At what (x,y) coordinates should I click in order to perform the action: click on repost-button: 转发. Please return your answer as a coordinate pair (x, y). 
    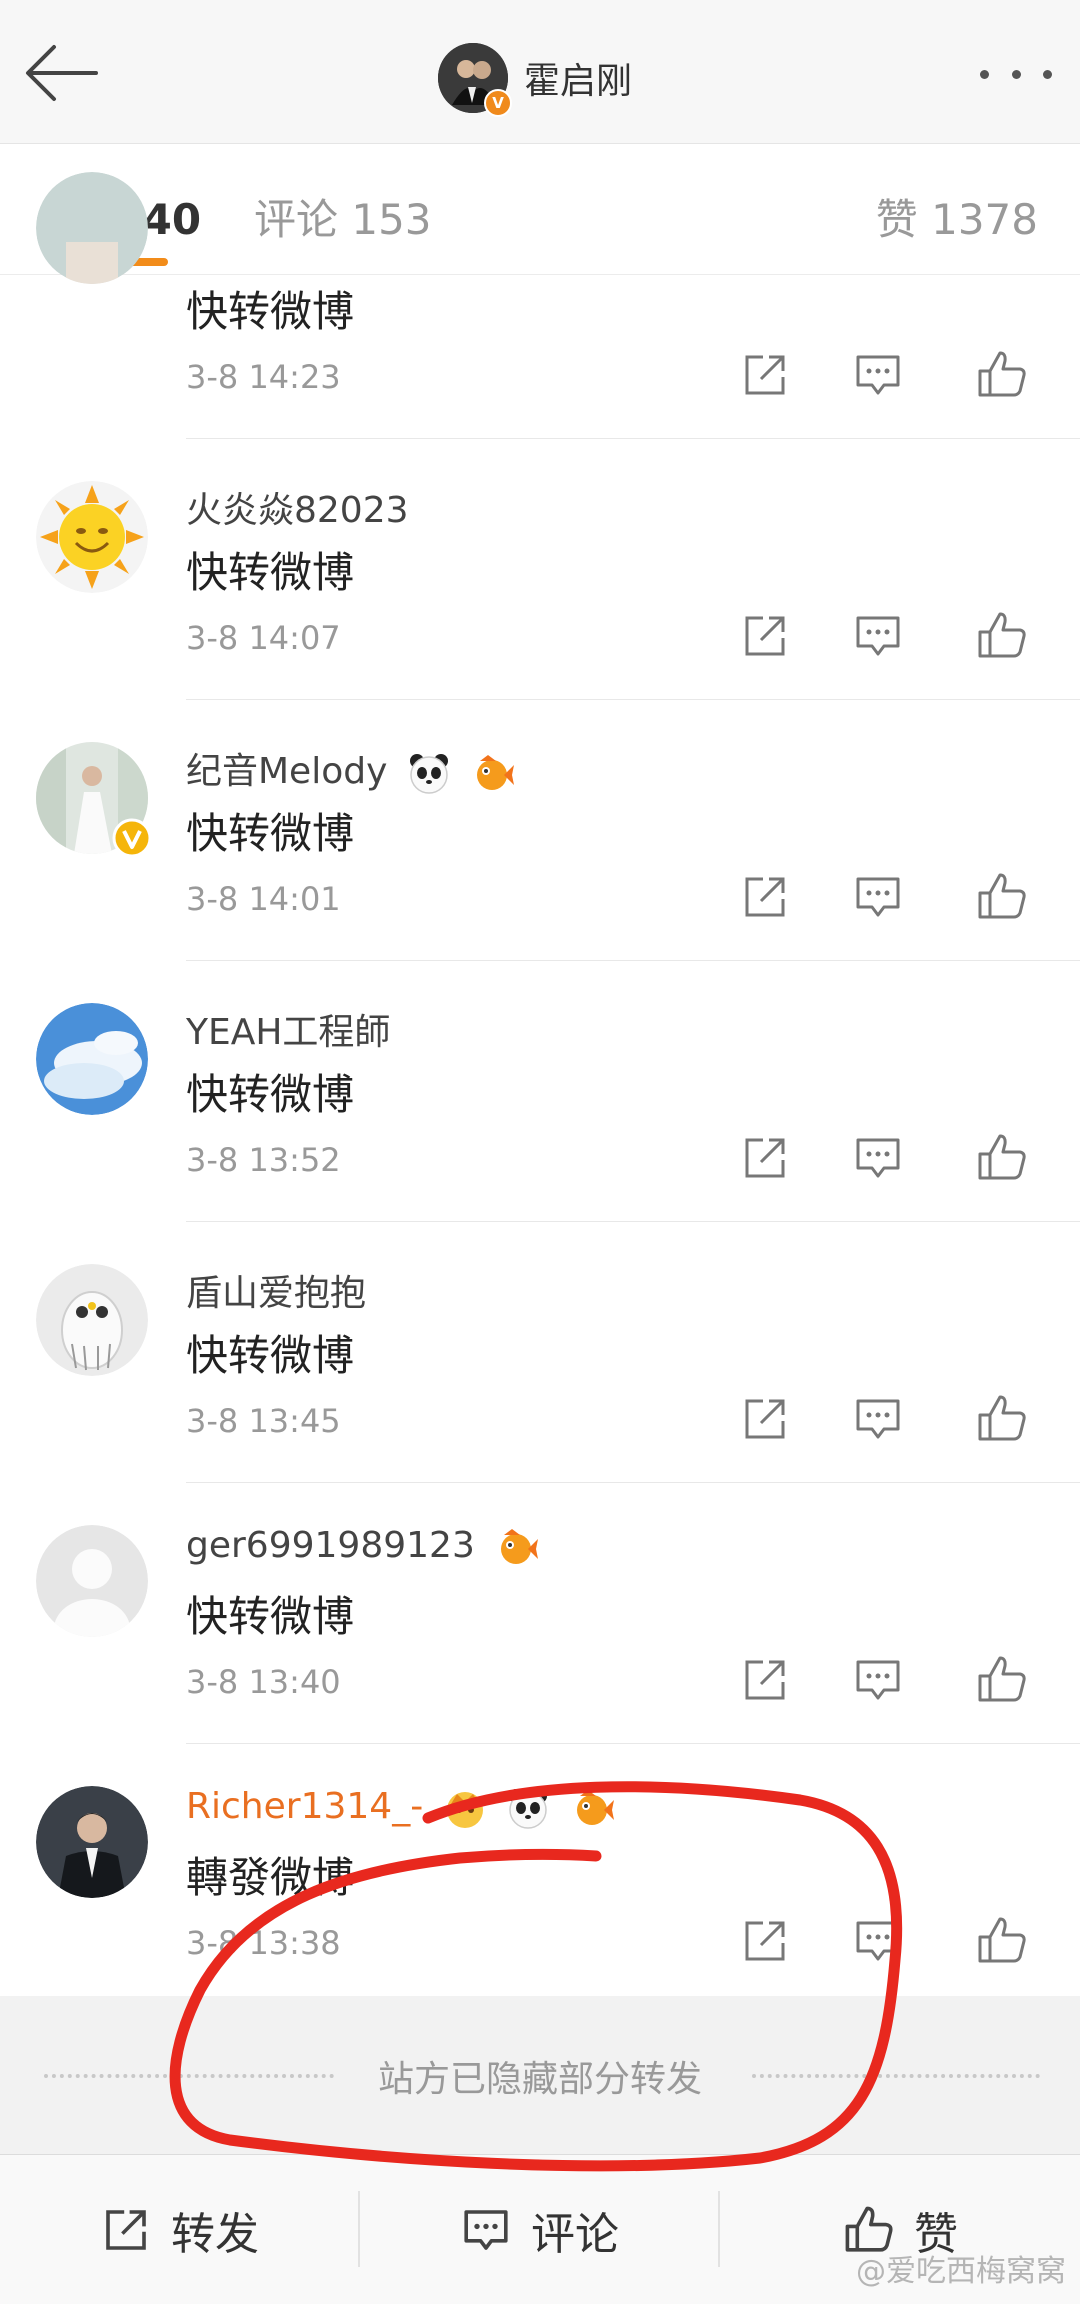
    Looking at the image, I should click on (179, 2229).